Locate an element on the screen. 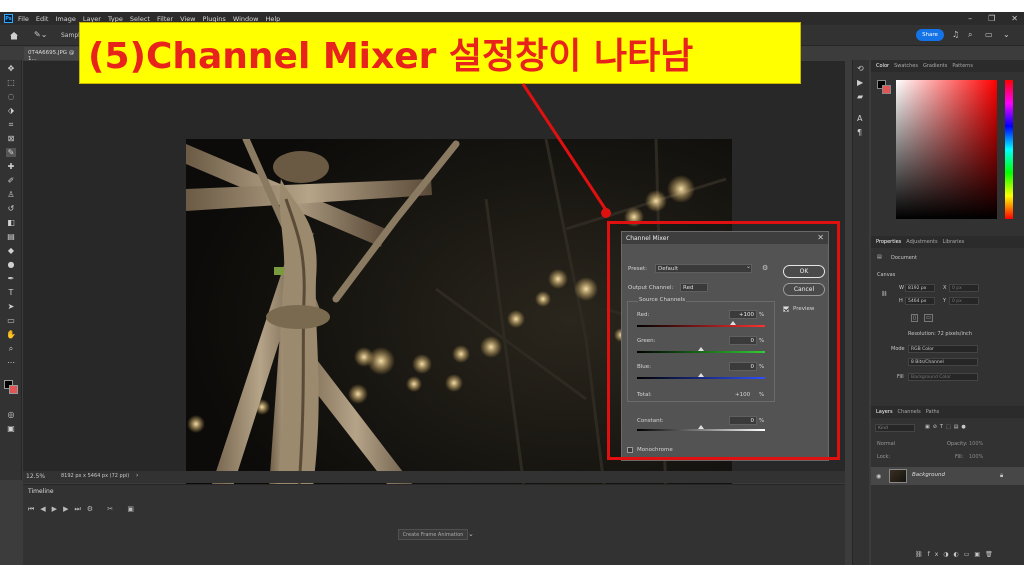  screen-mode-icon: ▣ is located at coordinates (11, 428).